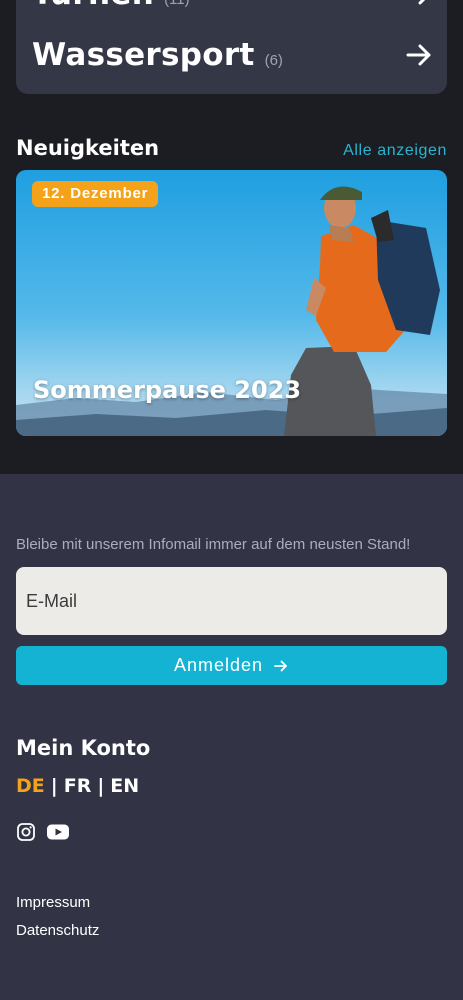  I want to click on subscribe-button: Anmelden, so click(231, 665).